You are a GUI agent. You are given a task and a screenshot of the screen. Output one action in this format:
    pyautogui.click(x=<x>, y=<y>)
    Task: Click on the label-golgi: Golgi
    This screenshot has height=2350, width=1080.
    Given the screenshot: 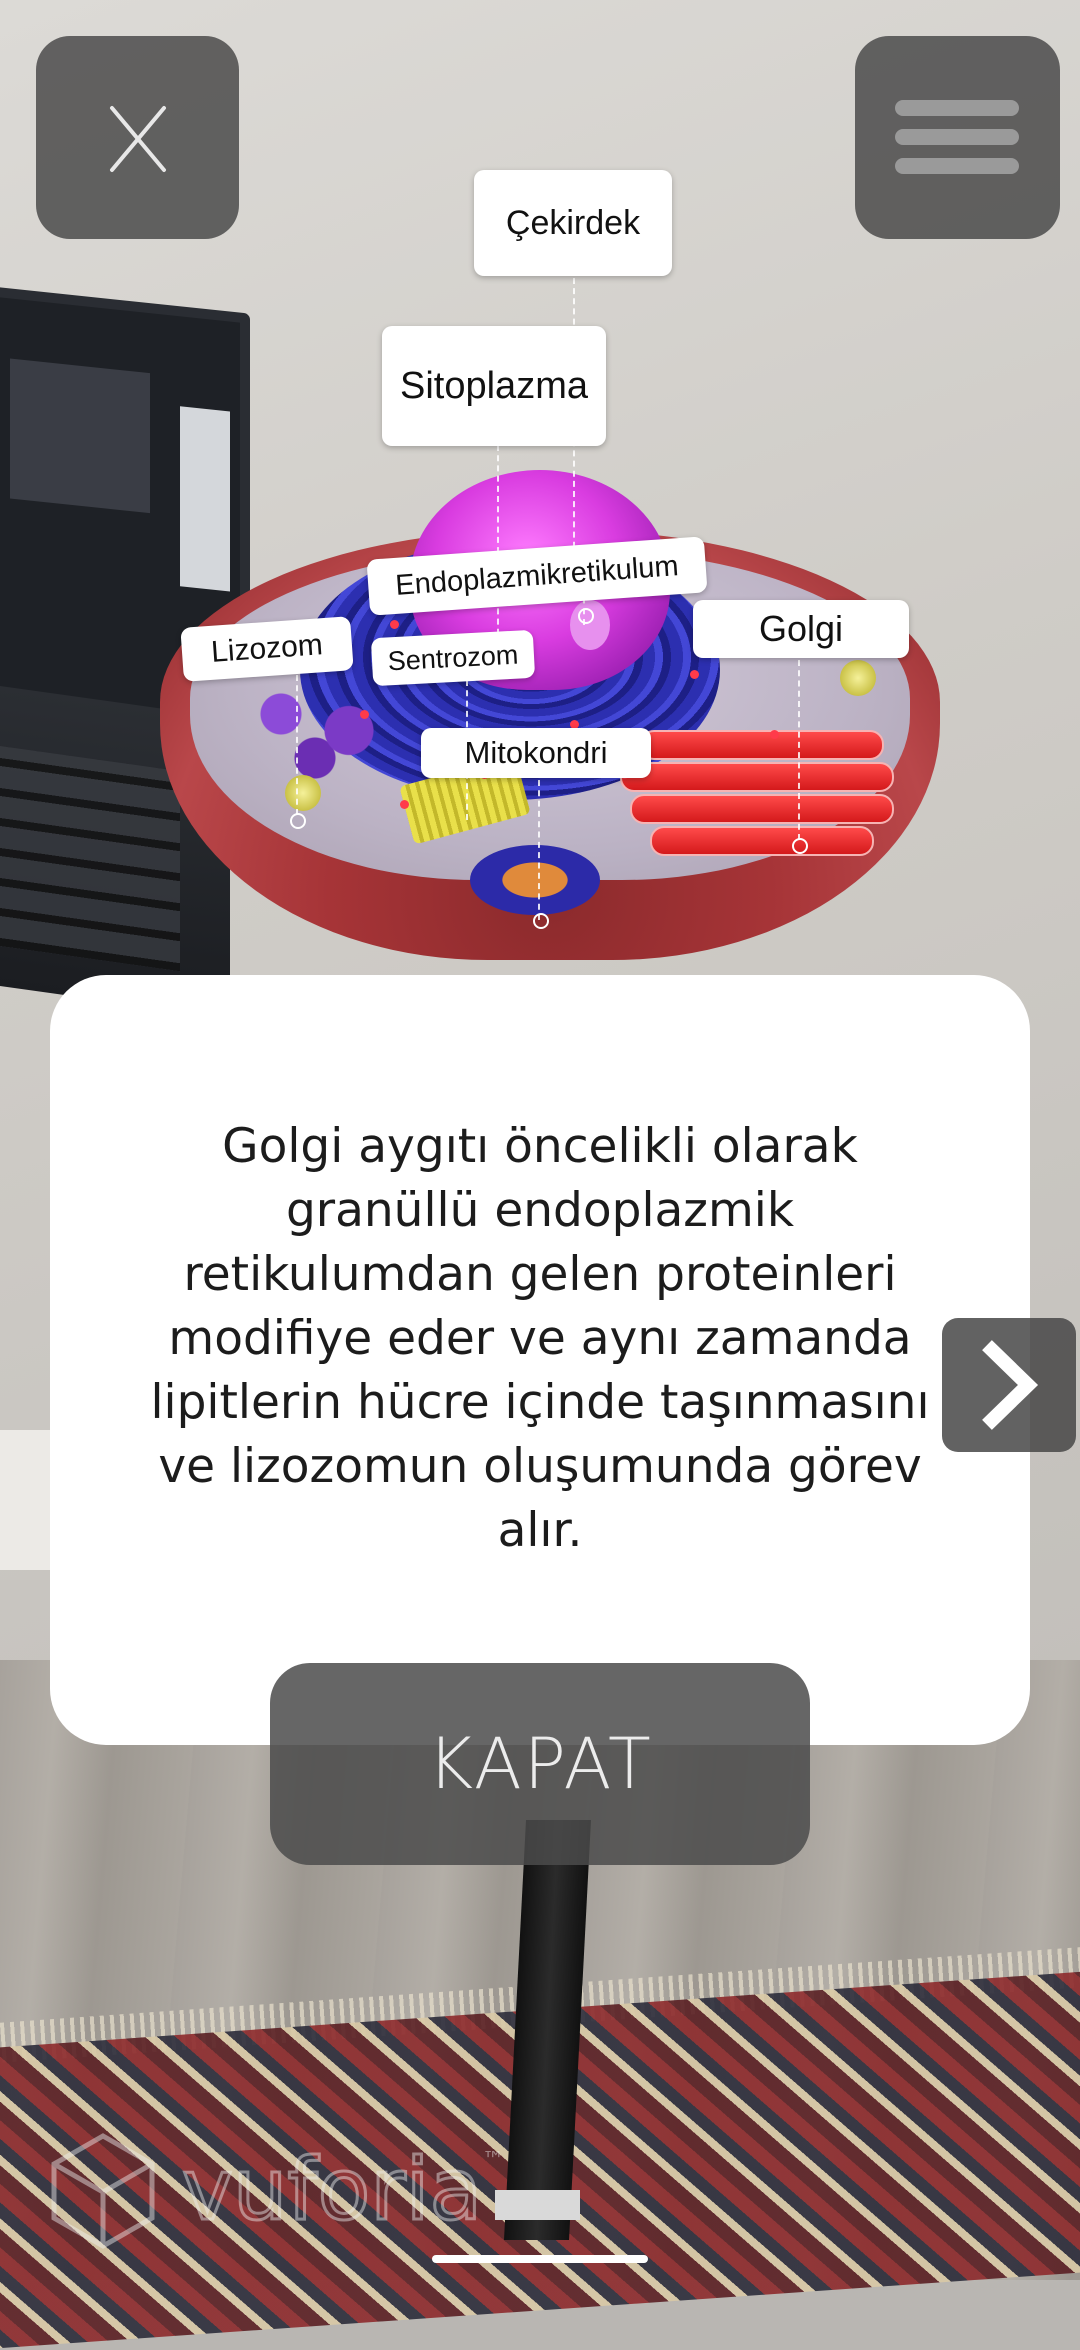 What is the action you would take?
    pyautogui.click(x=801, y=629)
    